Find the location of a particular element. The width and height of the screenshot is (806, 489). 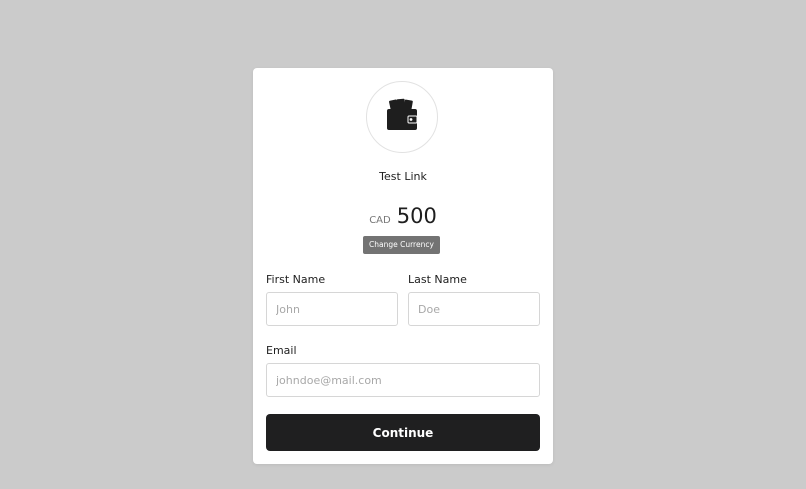

amount-display: CAD 500 is located at coordinates (403, 216).